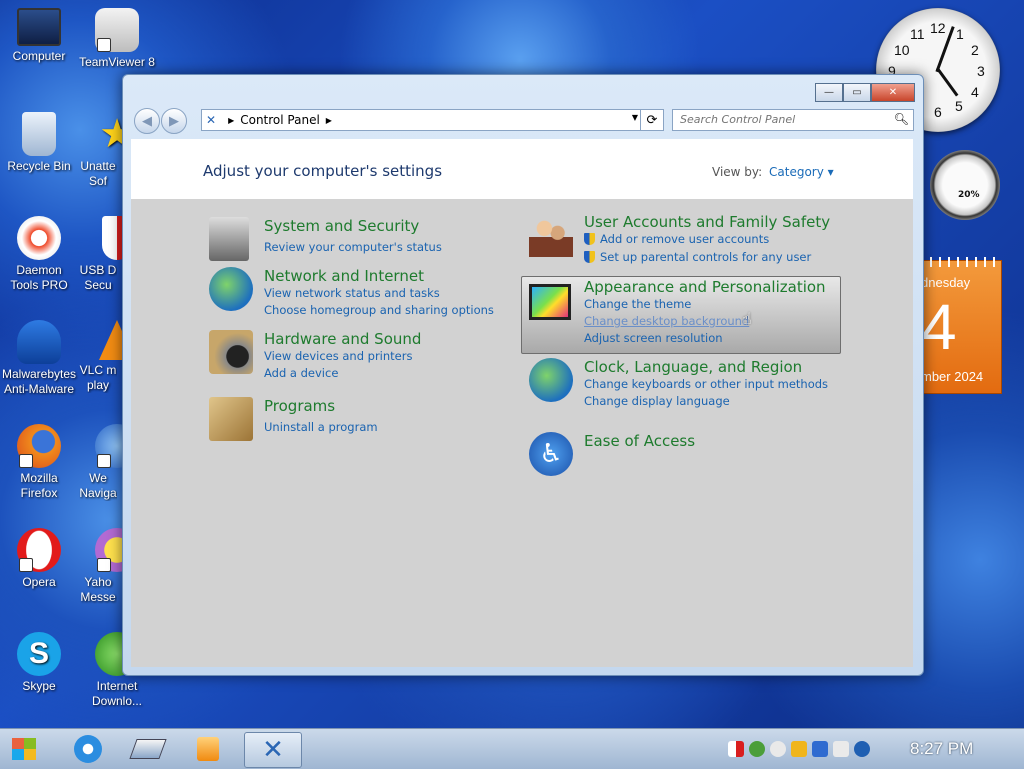 The width and height of the screenshot is (1024, 769). Describe the element at coordinates (653, 338) in the screenshot. I see `category-link: Adjust screen resolution` at that location.